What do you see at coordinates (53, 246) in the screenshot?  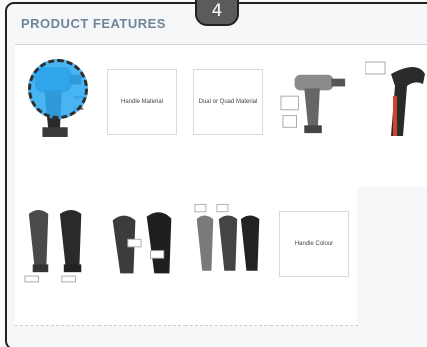 I see `two-drills-icon` at bounding box center [53, 246].